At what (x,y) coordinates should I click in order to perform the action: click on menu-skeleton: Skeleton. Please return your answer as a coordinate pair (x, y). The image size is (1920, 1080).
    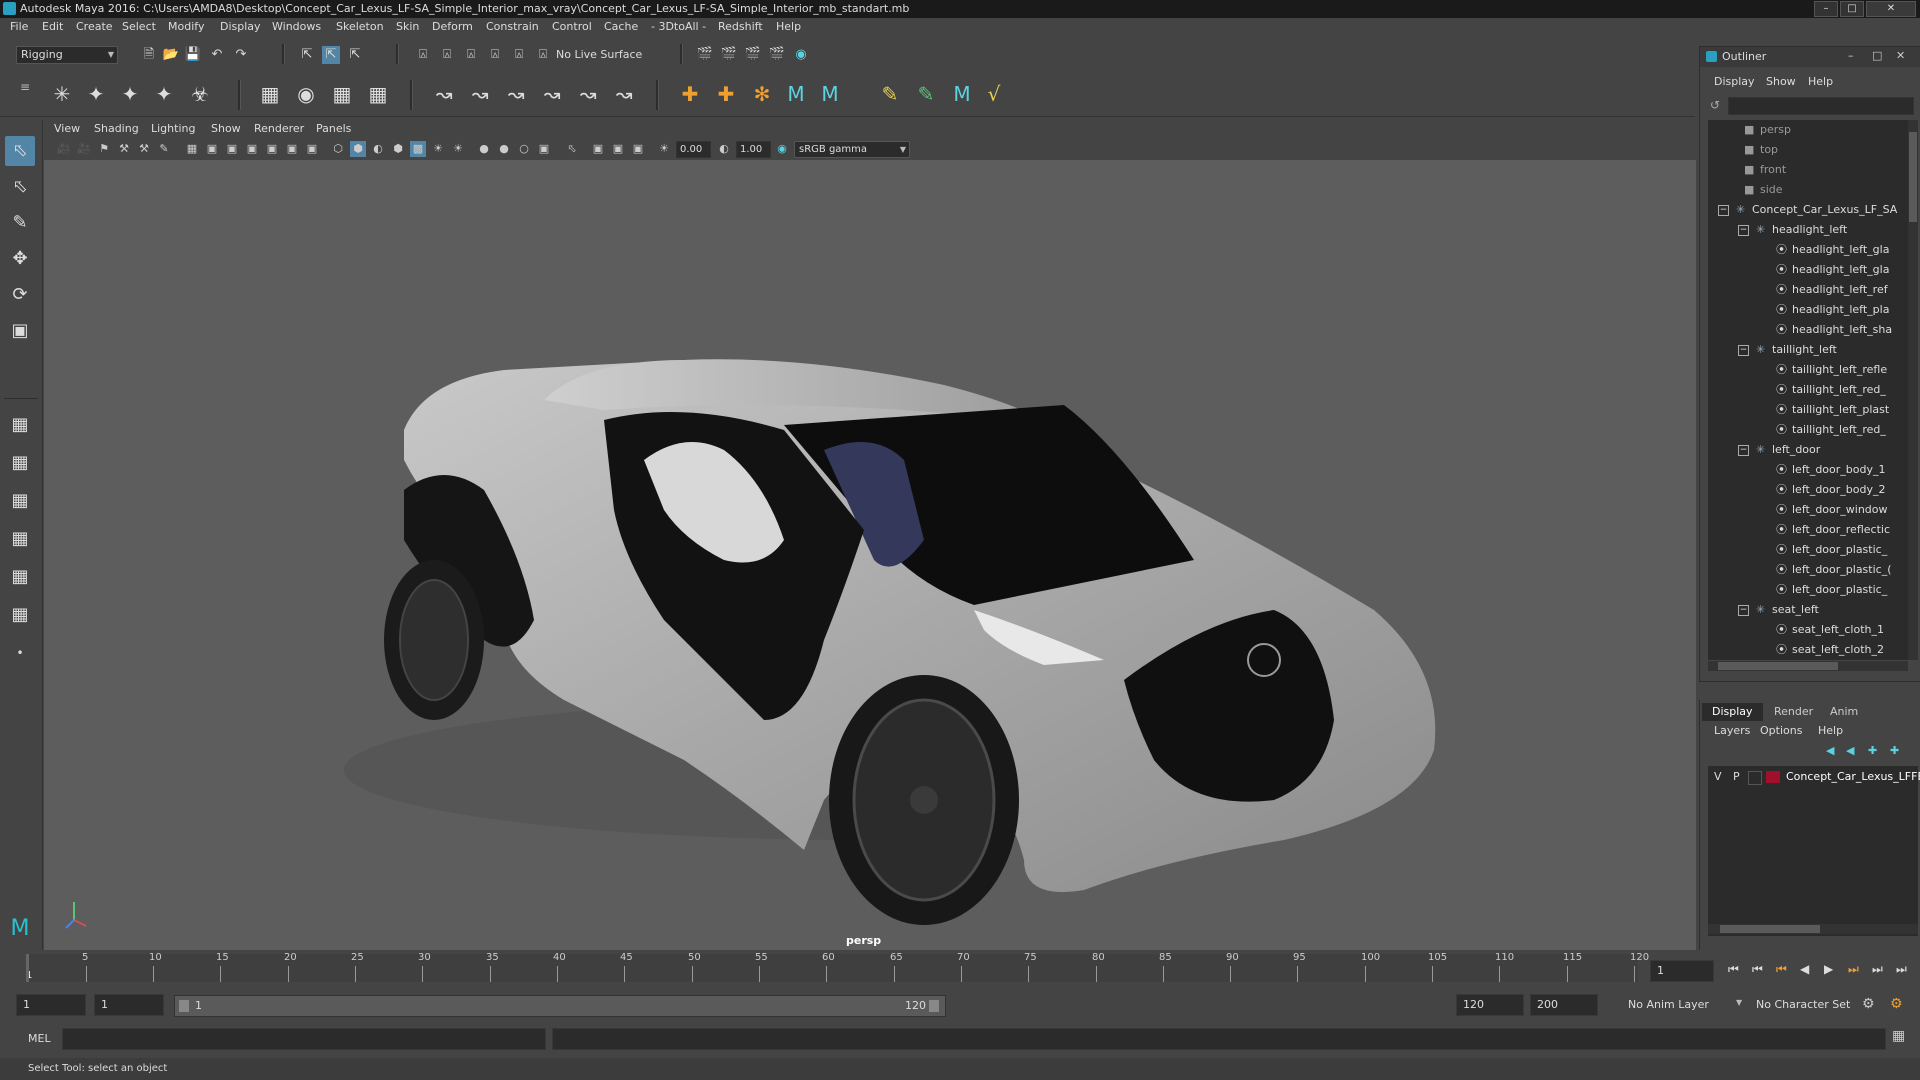
    Looking at the image, I should click on (360, 26).